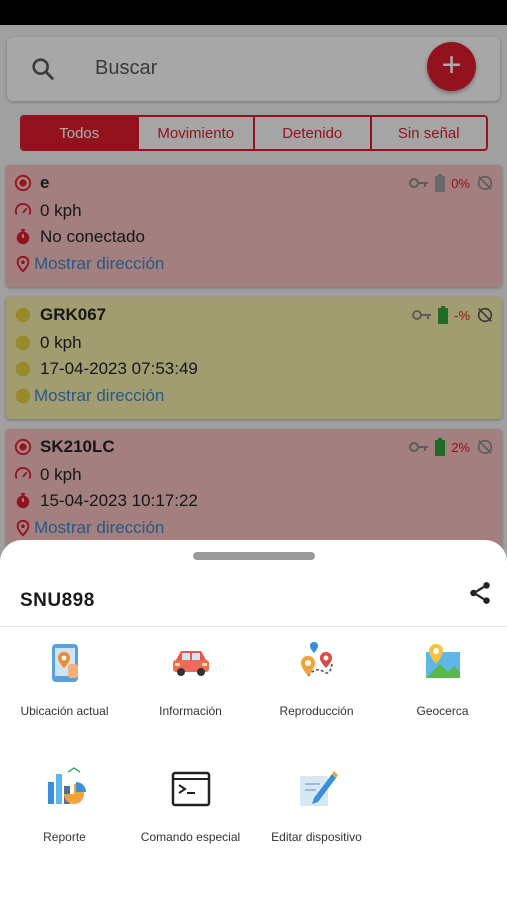 This screenshot has width=507, height=900. I want to click on car-icon, so click(190, 663).